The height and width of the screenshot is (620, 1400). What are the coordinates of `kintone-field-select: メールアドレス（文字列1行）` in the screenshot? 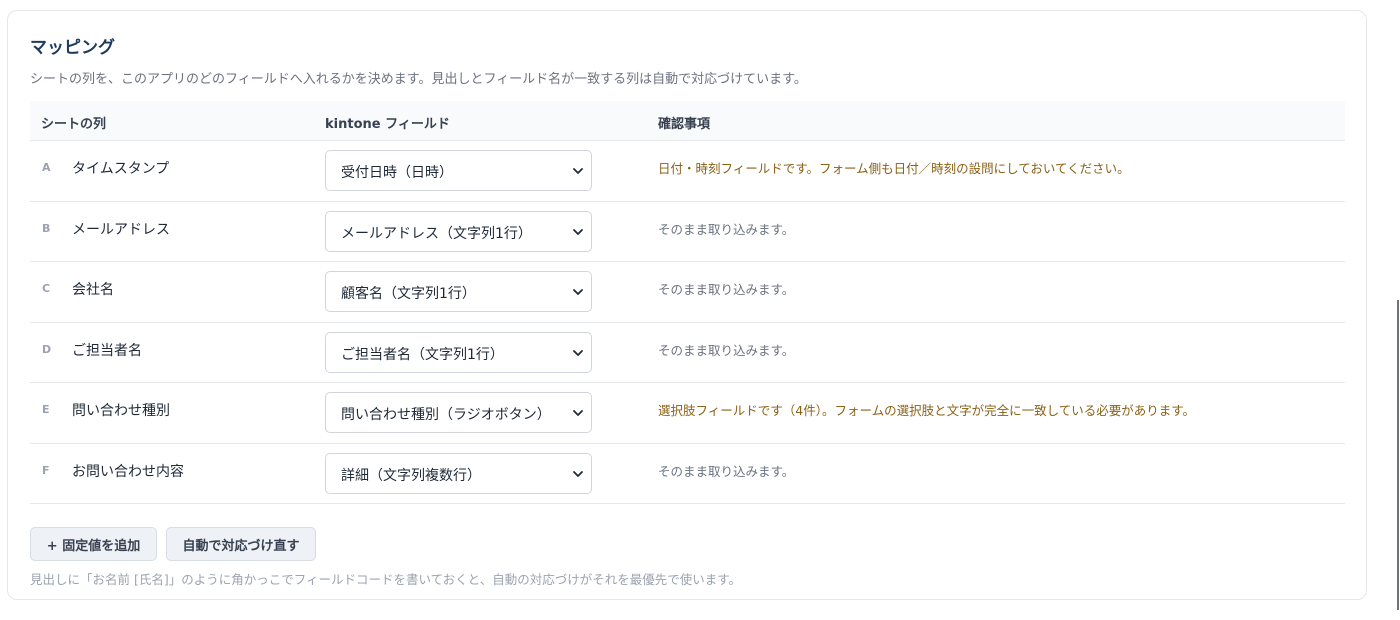 It's located at (458, 231).